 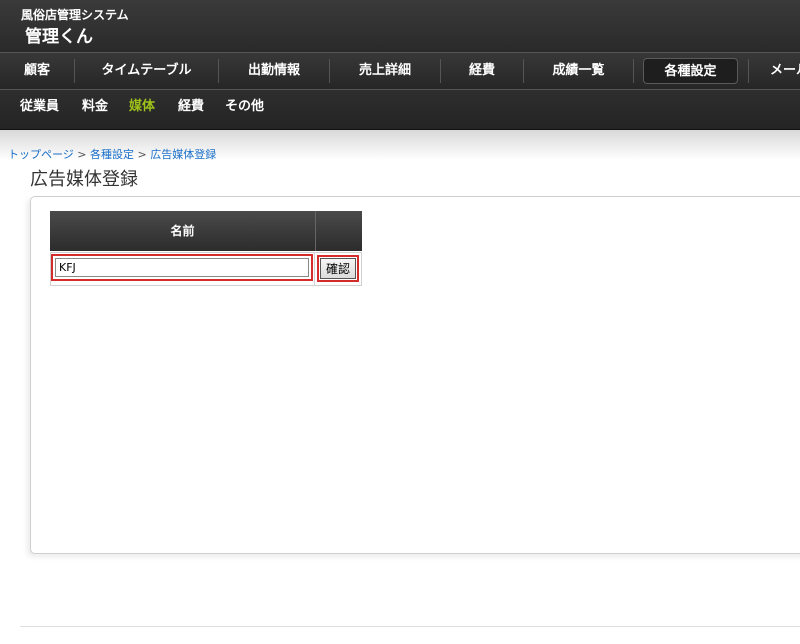 I want to click on subnav-item-other: その他, so click(x=244, y=107).